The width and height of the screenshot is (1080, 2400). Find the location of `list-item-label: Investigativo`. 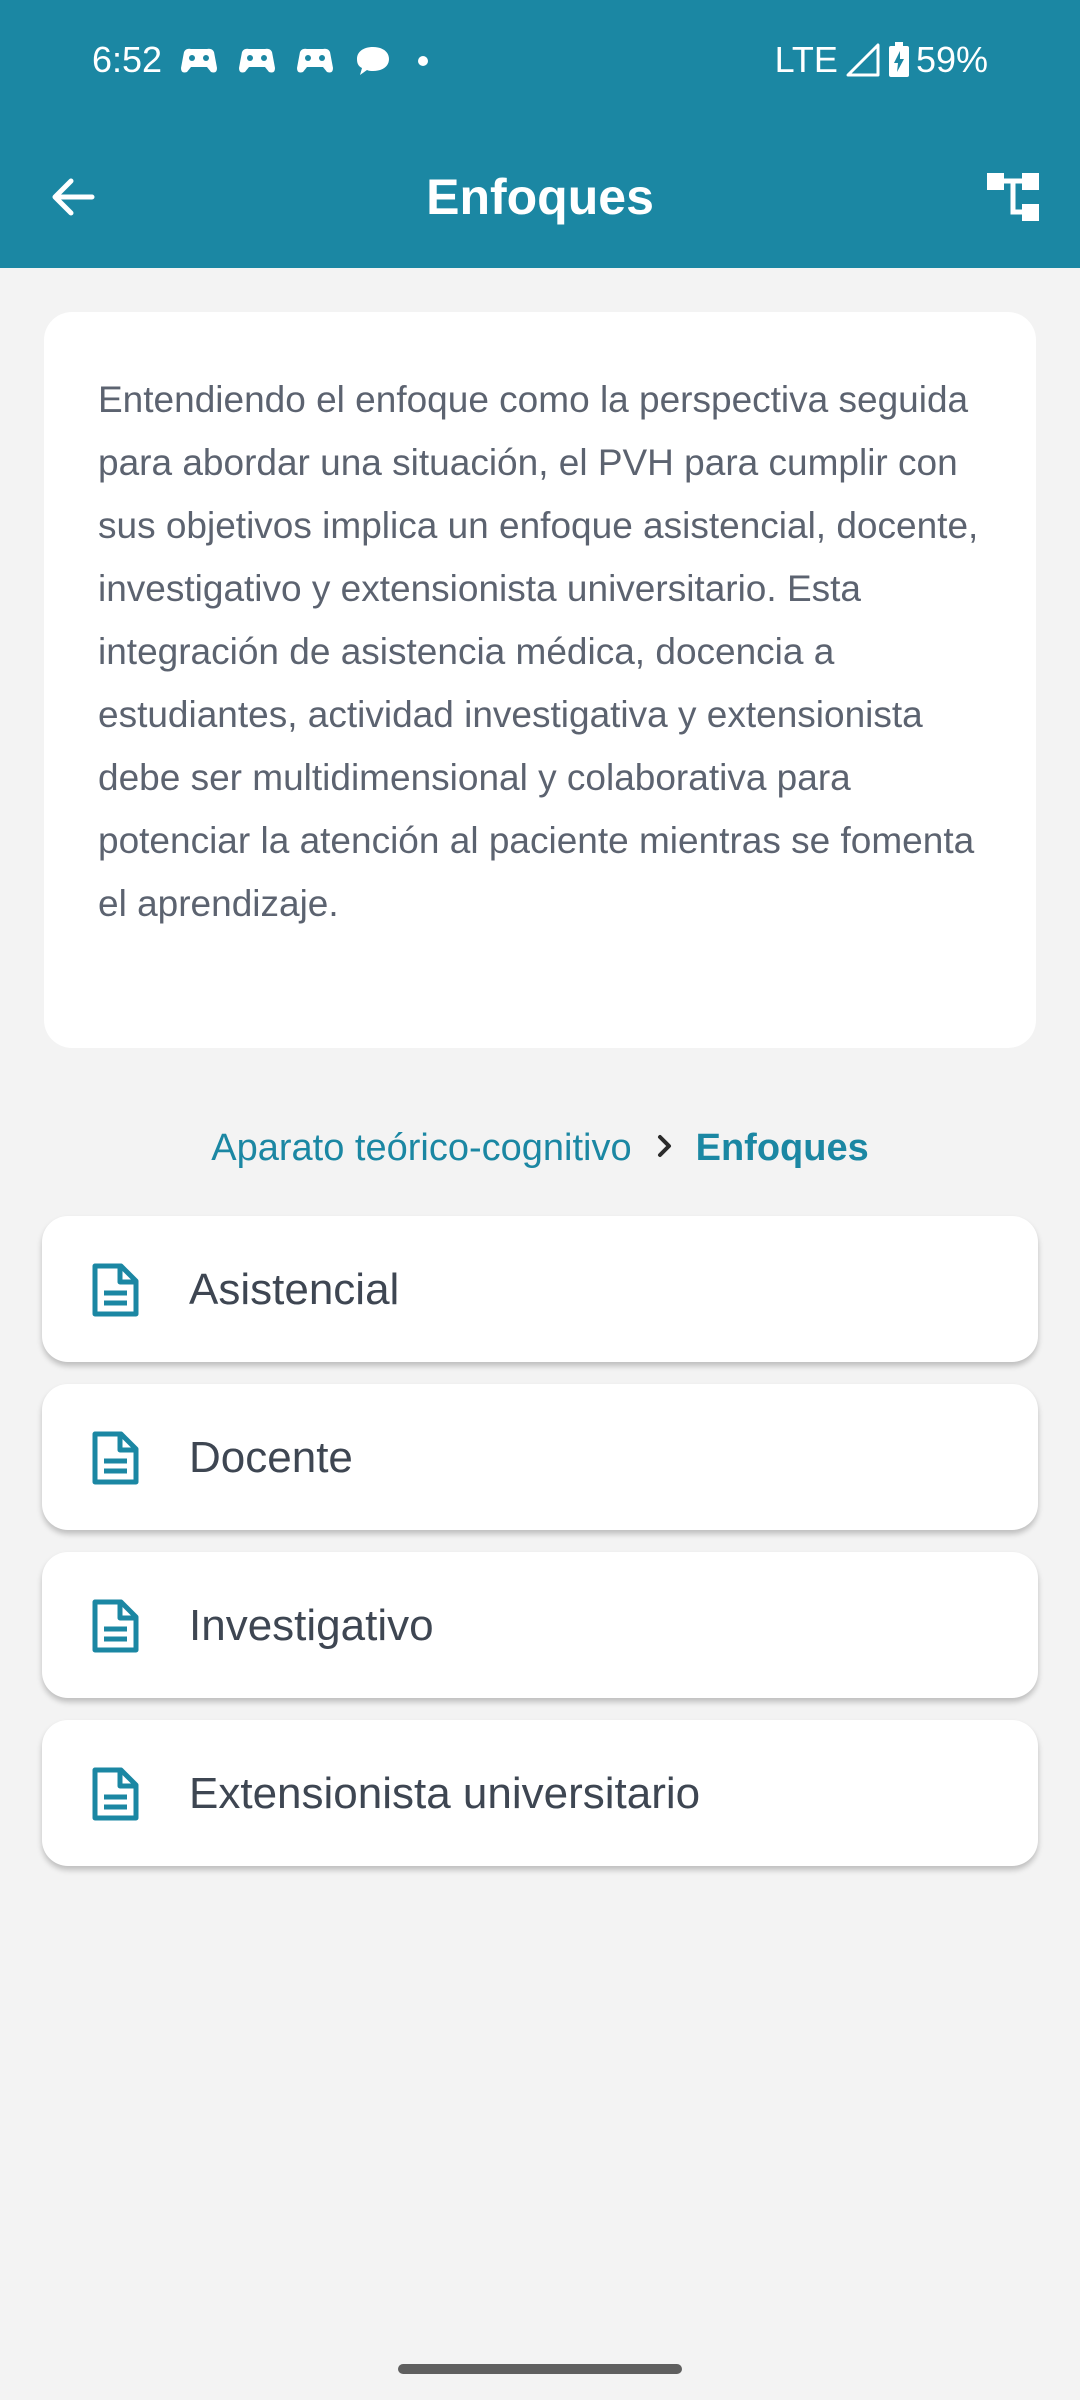

list-item-label: Investigativo is located at coordinates (311, 1625).